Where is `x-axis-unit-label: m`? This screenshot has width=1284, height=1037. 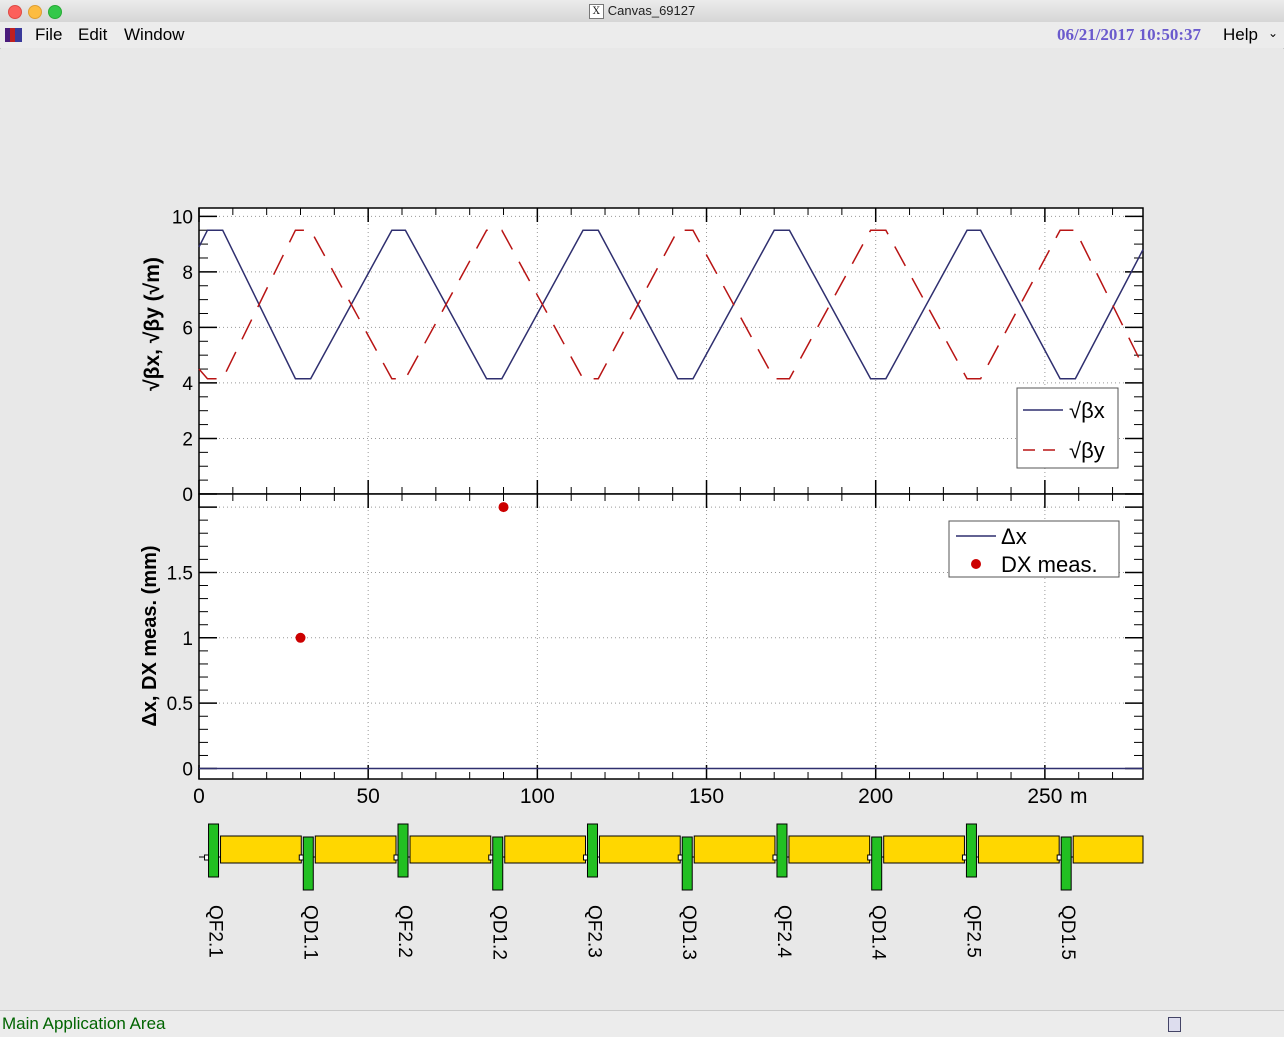
x-axis-unit-label: m is located at coordinates (1079, 796).